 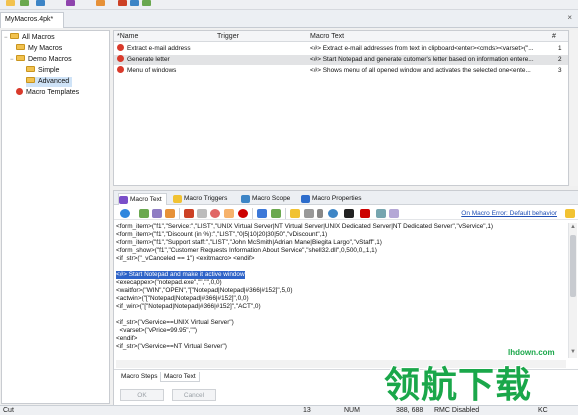 I want to click on tab-macro-properties: Macro Properties, so click(x=331, y=199).